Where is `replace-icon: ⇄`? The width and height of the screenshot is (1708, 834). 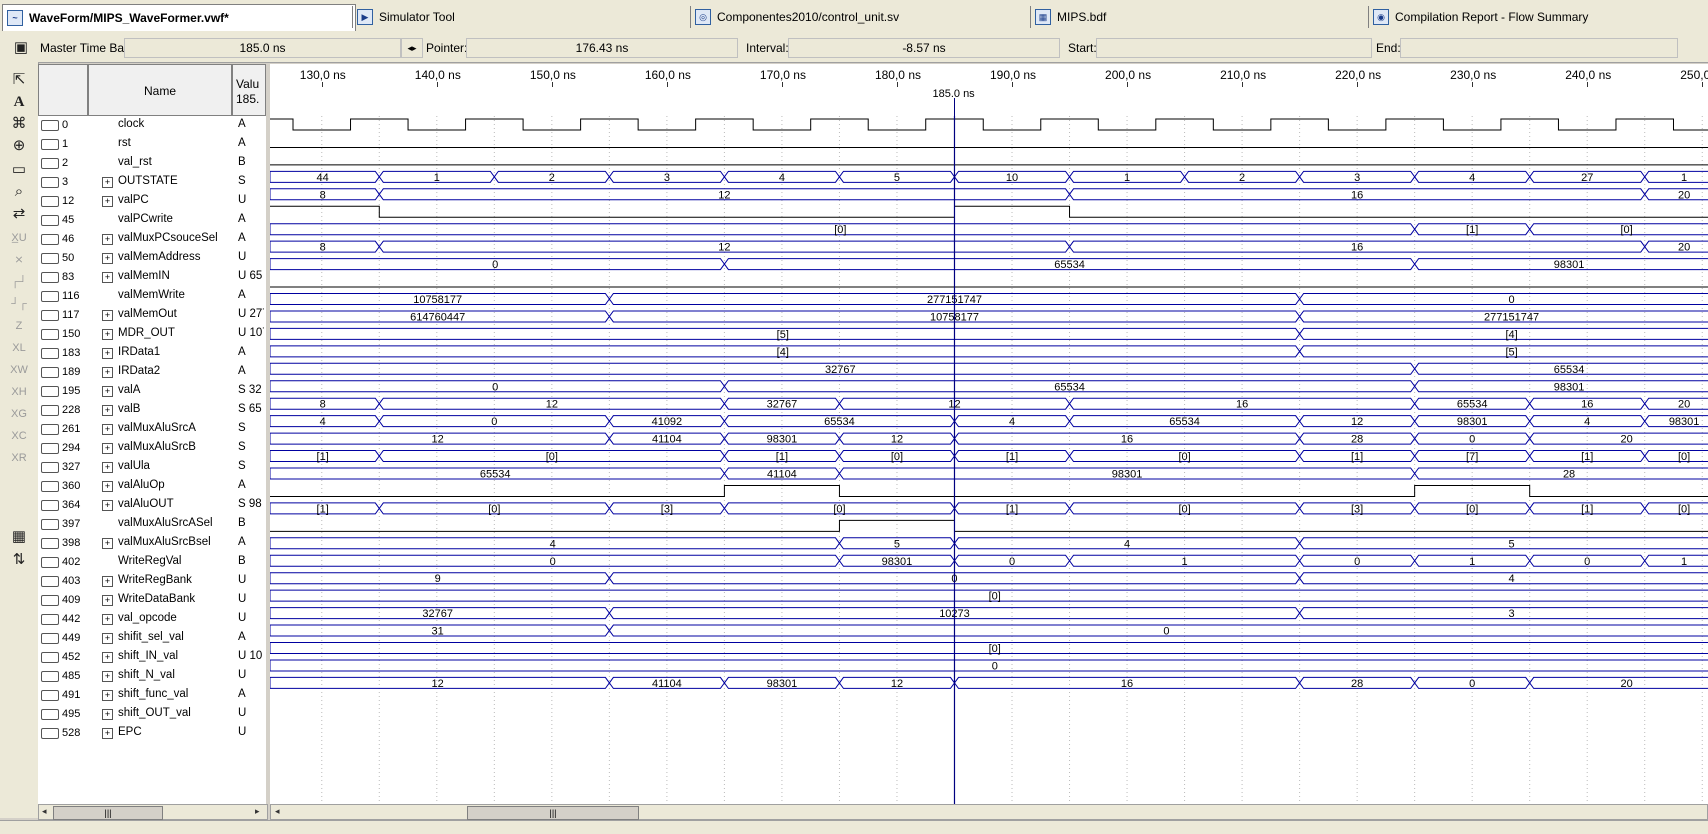 replace-icon: ⇄ is located at coordinates (19, 214).